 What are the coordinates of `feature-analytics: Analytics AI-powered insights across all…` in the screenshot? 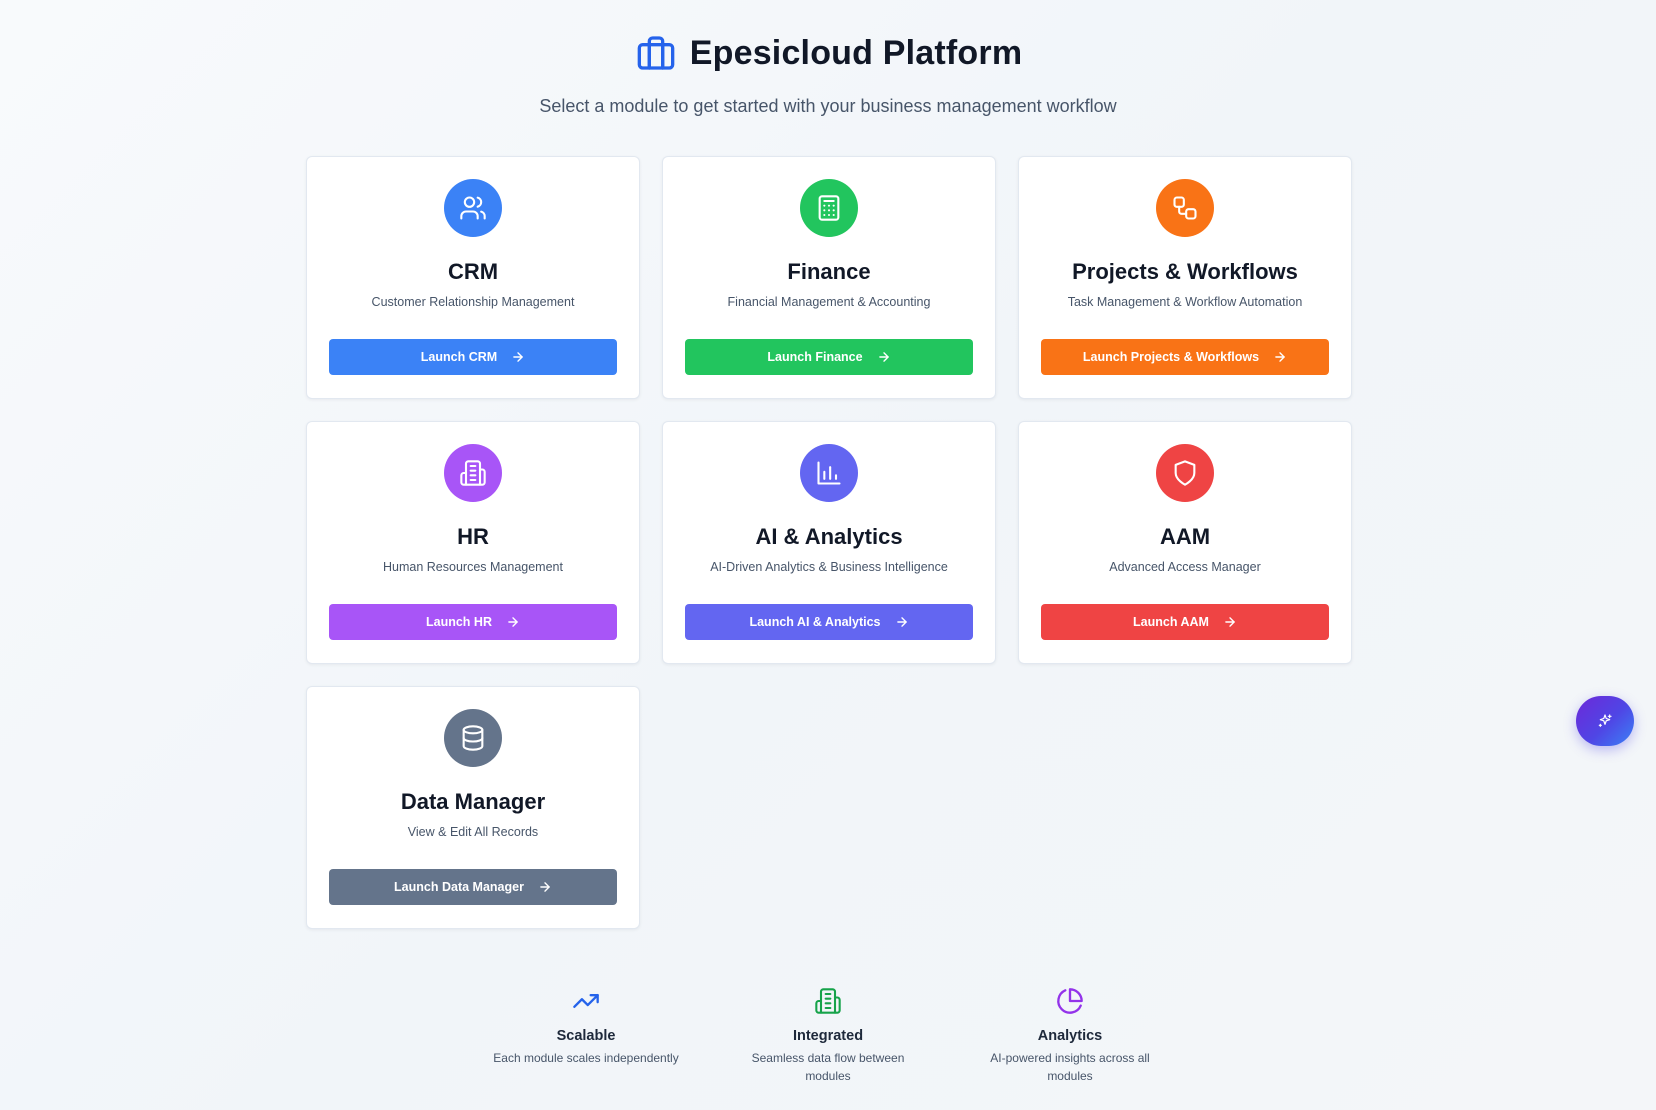 It's located at (1070, 1035).